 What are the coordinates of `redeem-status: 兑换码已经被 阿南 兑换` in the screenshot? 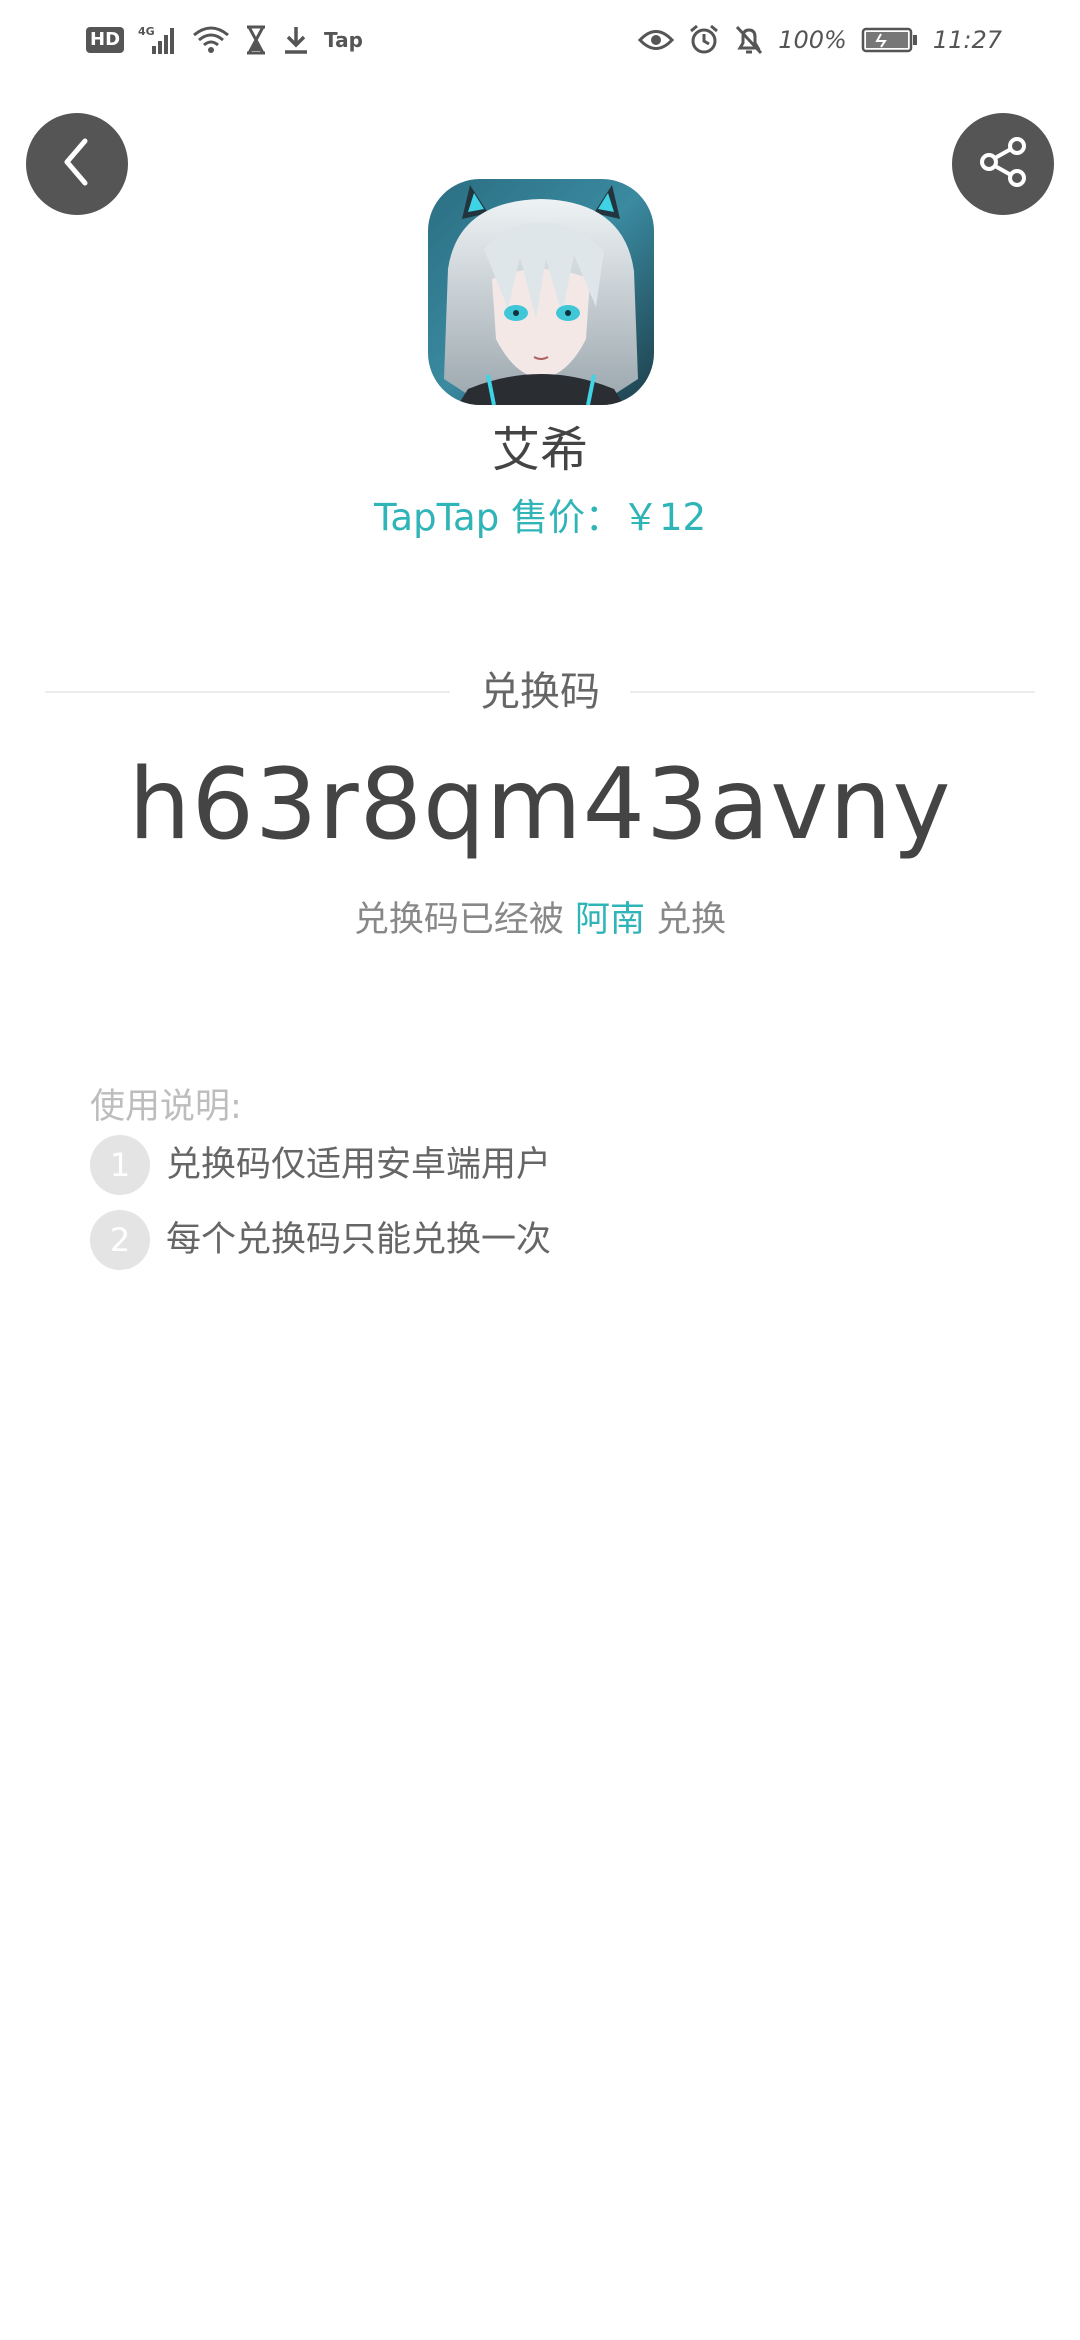 It's located at (540, 920).